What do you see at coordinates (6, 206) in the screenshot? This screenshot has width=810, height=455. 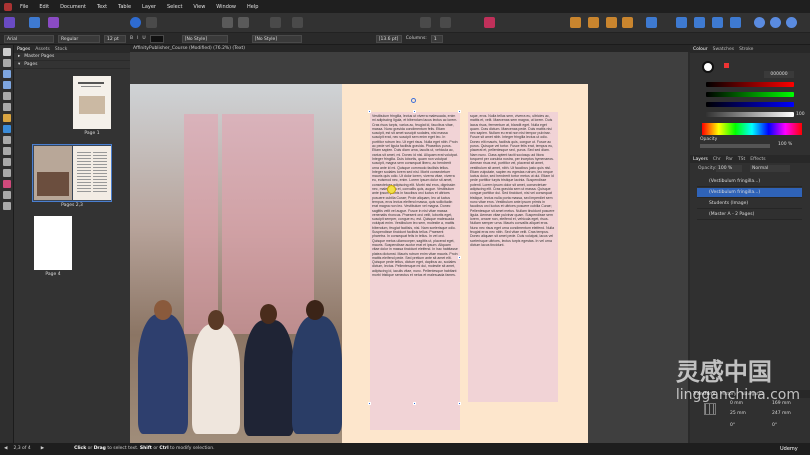 I see `zoom-tool-icon` at bounding box center [6, 206].